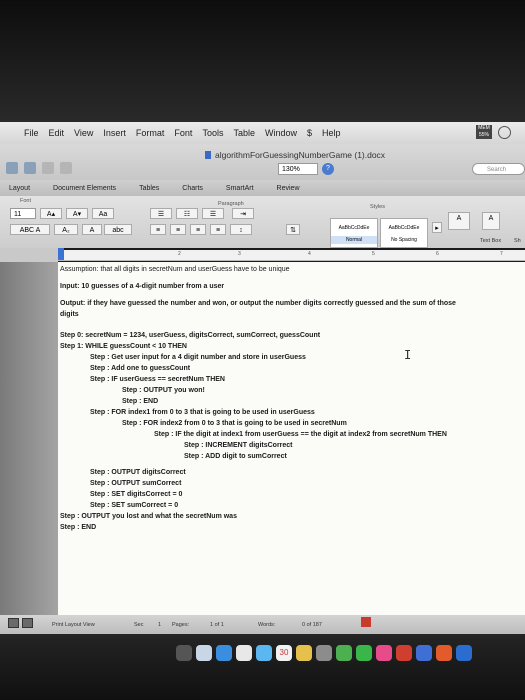  I want to click on doc-line-add-one: Step : Add one to guessCount, so click(140, 368).